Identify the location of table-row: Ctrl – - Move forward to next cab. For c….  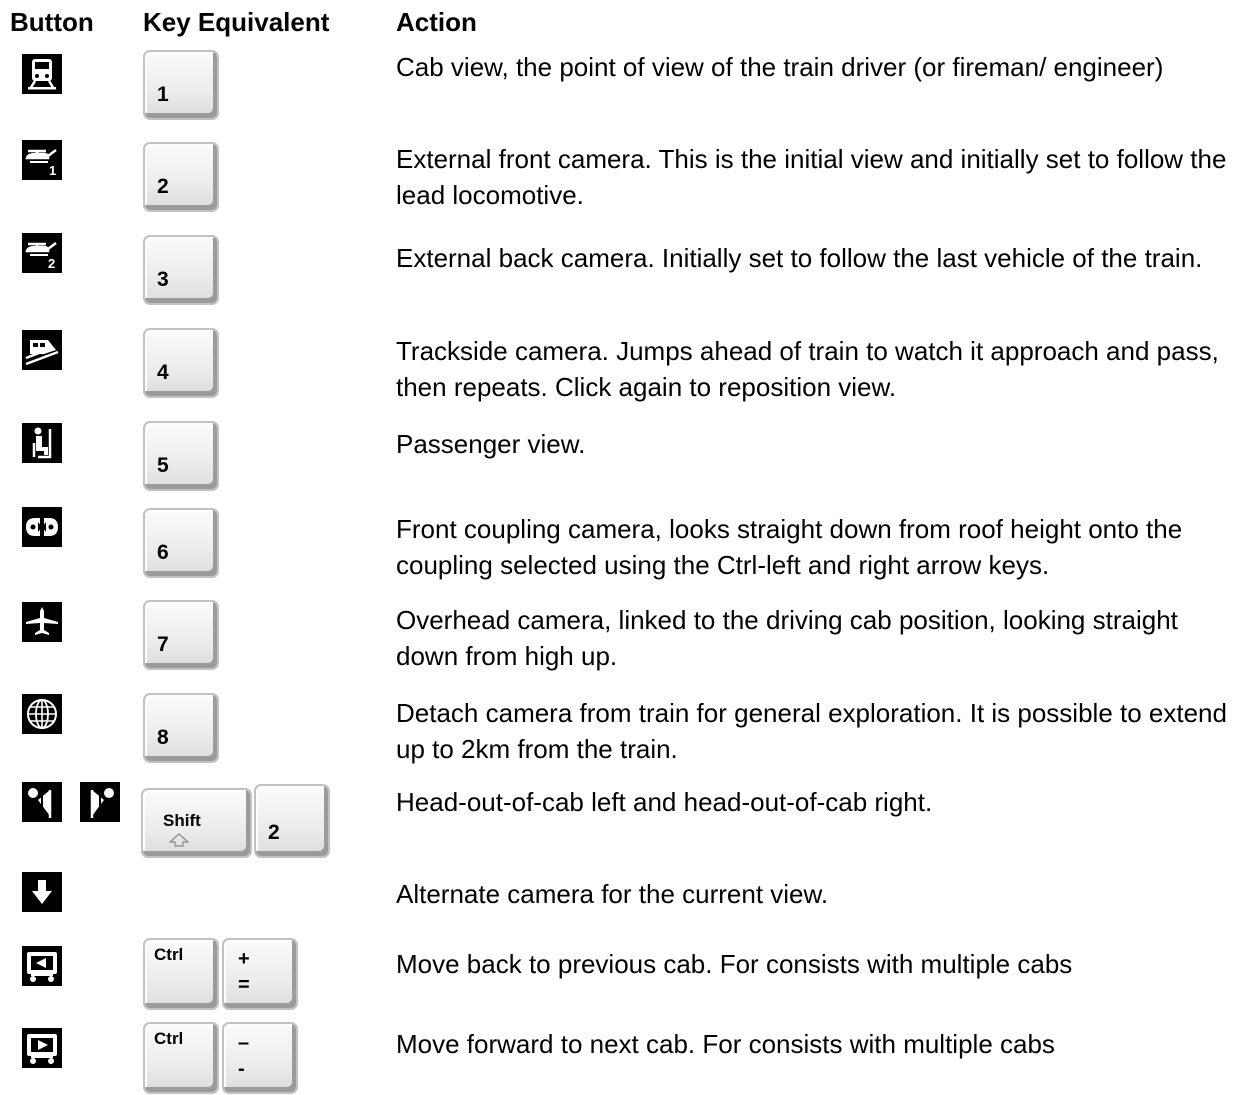
(624, 1058).